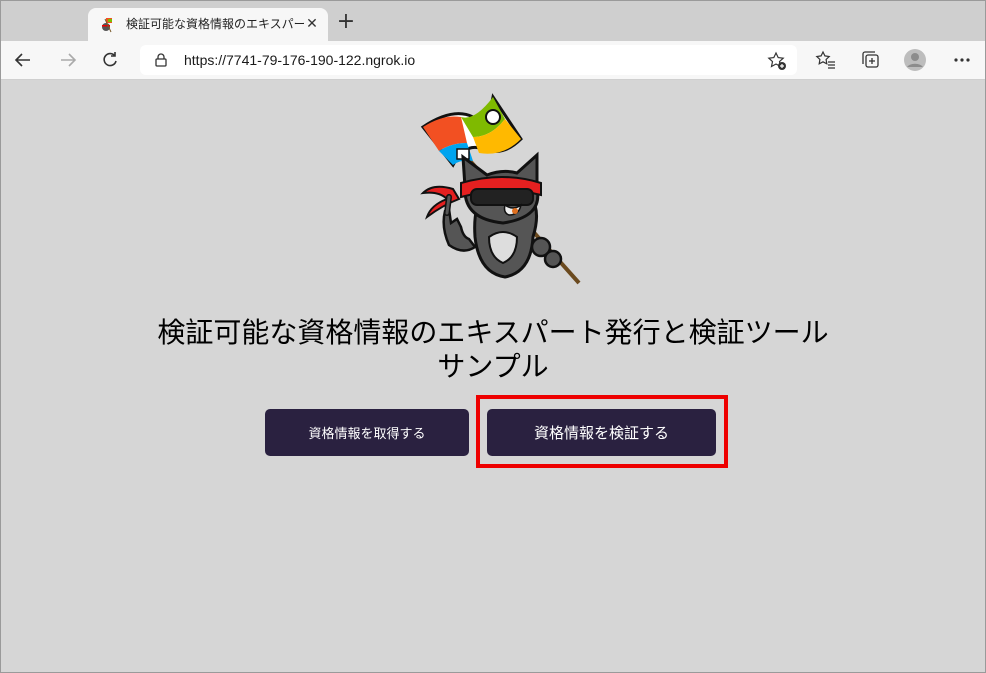  What do you see at coordinates (299, 60) in the screenshot?
I see `address-url: https://7741-79-176-190-122.ngrok.io` at bounding box center [299, 60].